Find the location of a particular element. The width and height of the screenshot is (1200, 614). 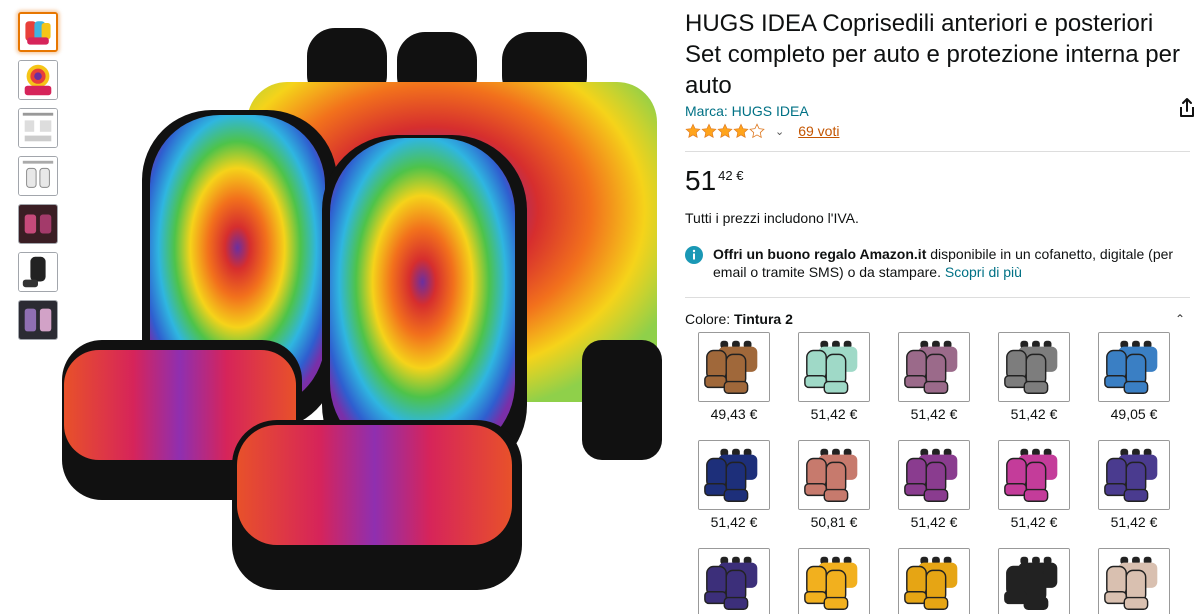

info-icon is located at coordinates (694, 255).